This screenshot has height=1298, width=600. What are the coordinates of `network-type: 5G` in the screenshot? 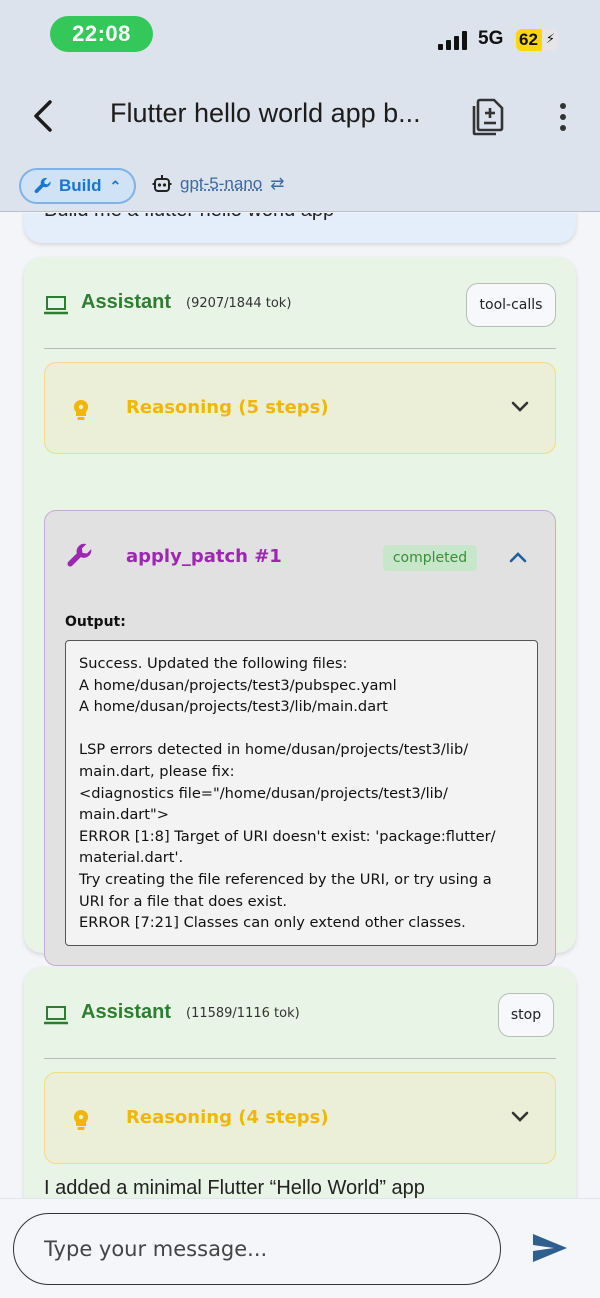 It's located at (491, 38).